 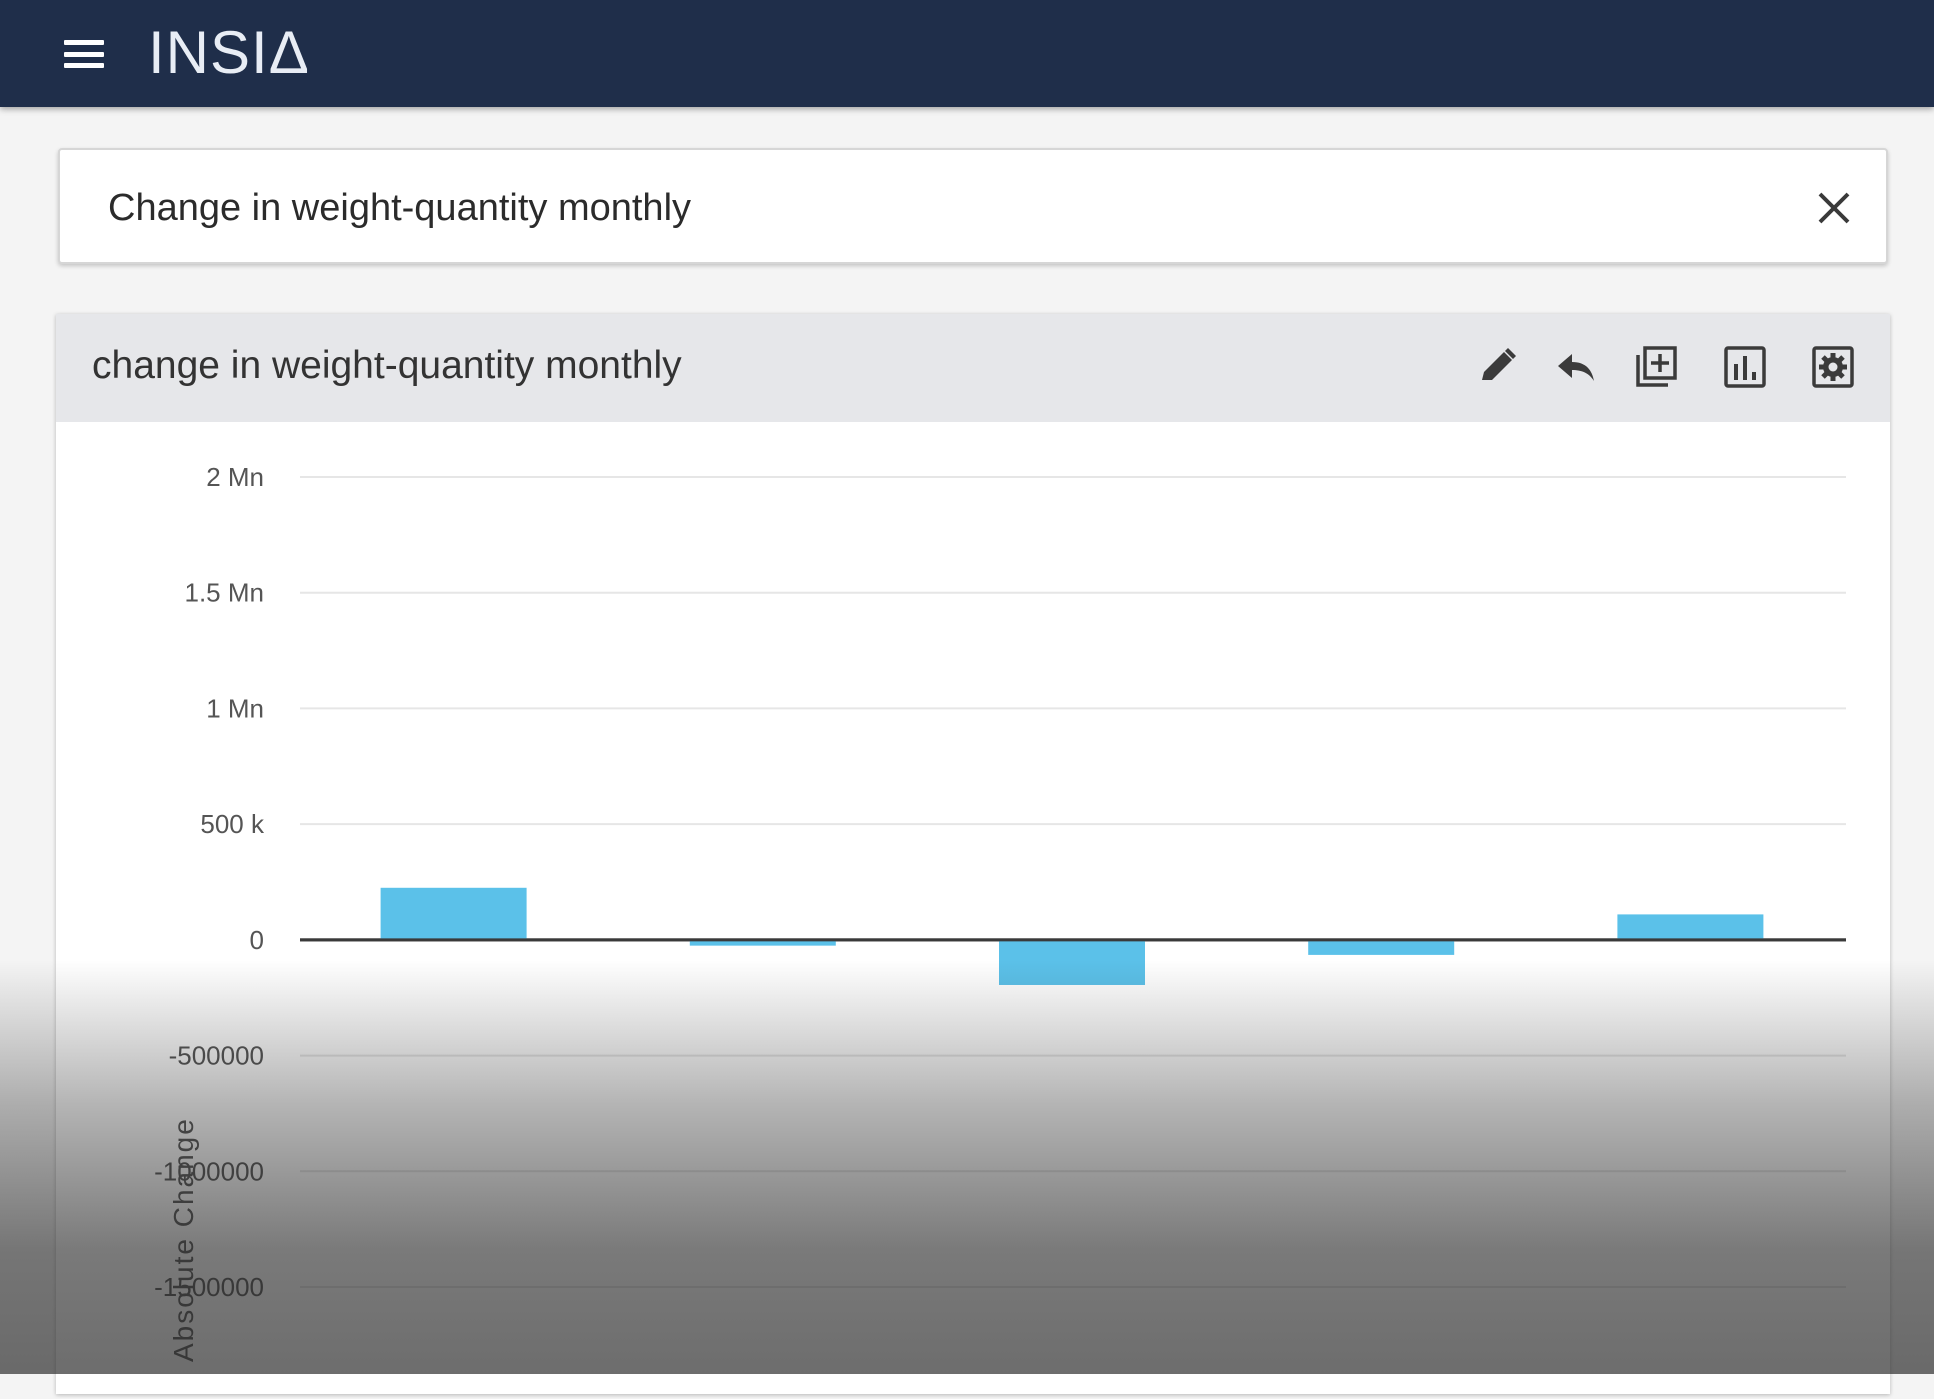 I want to click on undo-icon, so click(x=1577, y=367).